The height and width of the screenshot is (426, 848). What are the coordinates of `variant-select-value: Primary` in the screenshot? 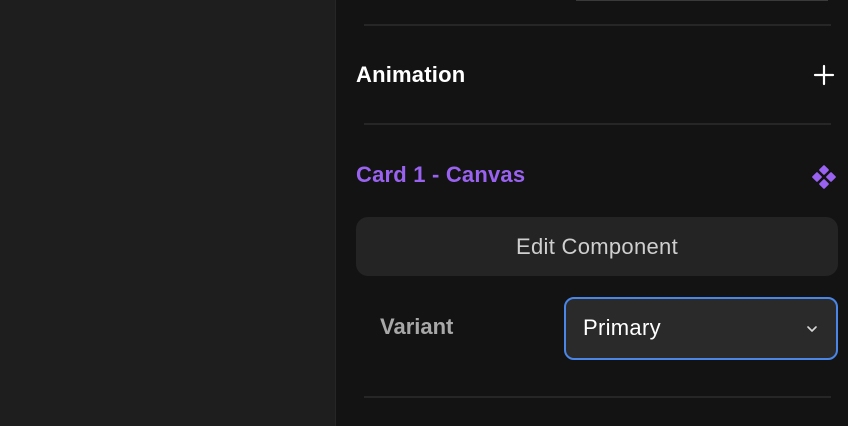 It's located at (622, 327).